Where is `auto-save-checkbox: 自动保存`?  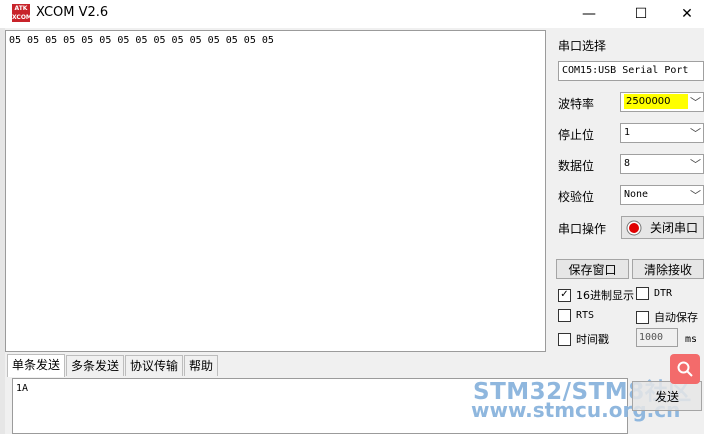
auto-save-checkbox: 自动保存 is located at coordinates (667, 317).